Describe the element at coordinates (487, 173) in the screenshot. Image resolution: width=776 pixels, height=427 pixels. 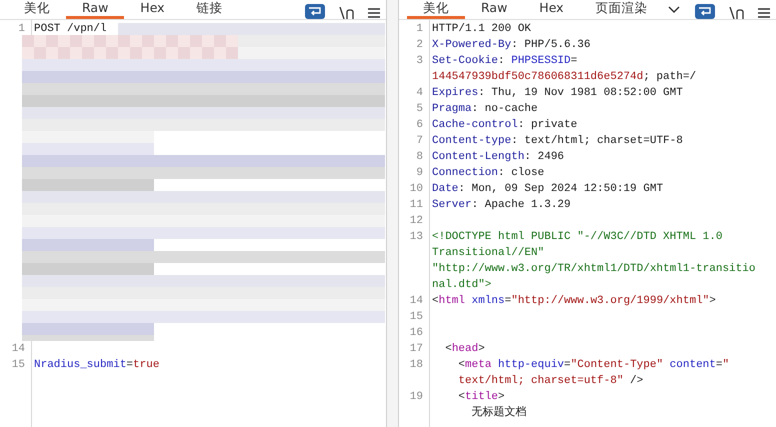
I see `code-line: Connection: close` at that location.